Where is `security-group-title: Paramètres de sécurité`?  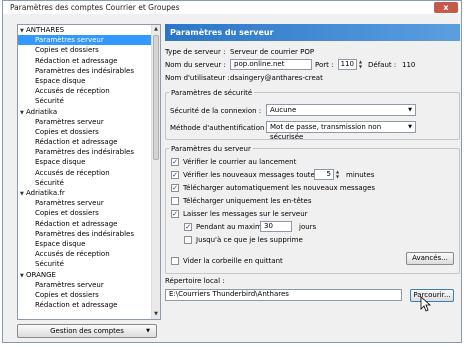 security-group-title: Paramètres de sécurité is located at coordinates (212, 93).